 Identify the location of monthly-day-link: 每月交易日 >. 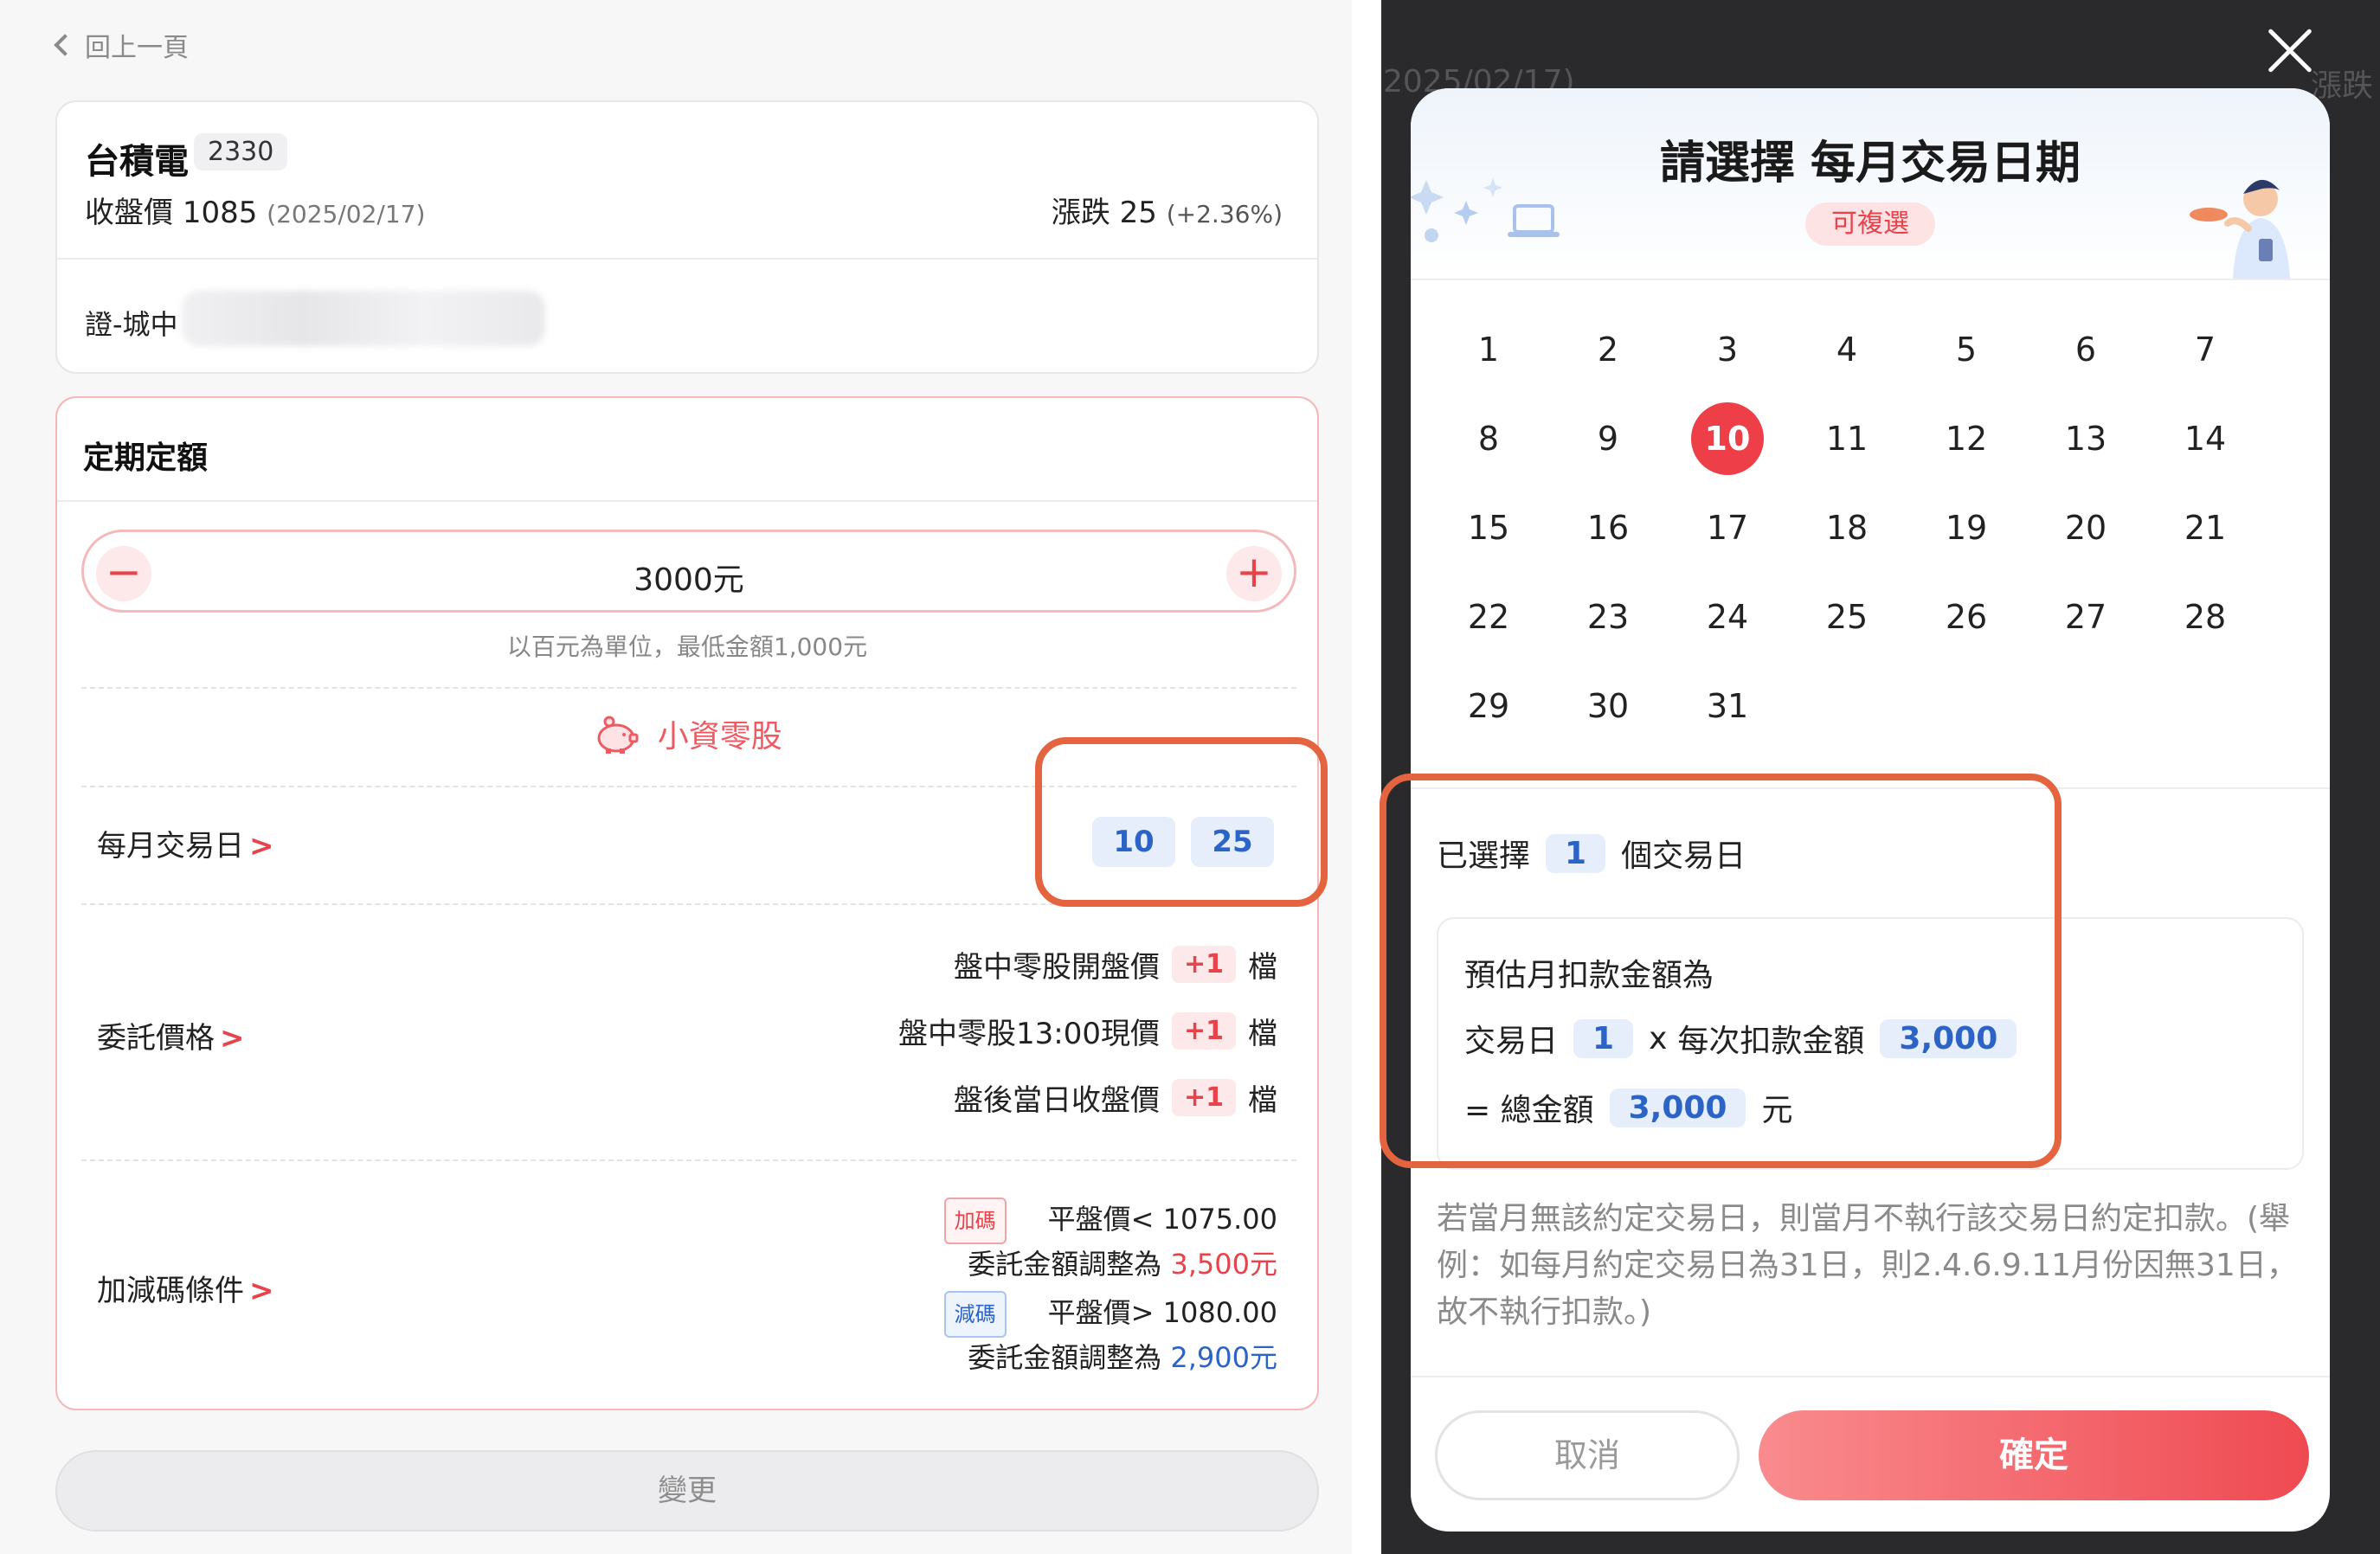
(185, 843).